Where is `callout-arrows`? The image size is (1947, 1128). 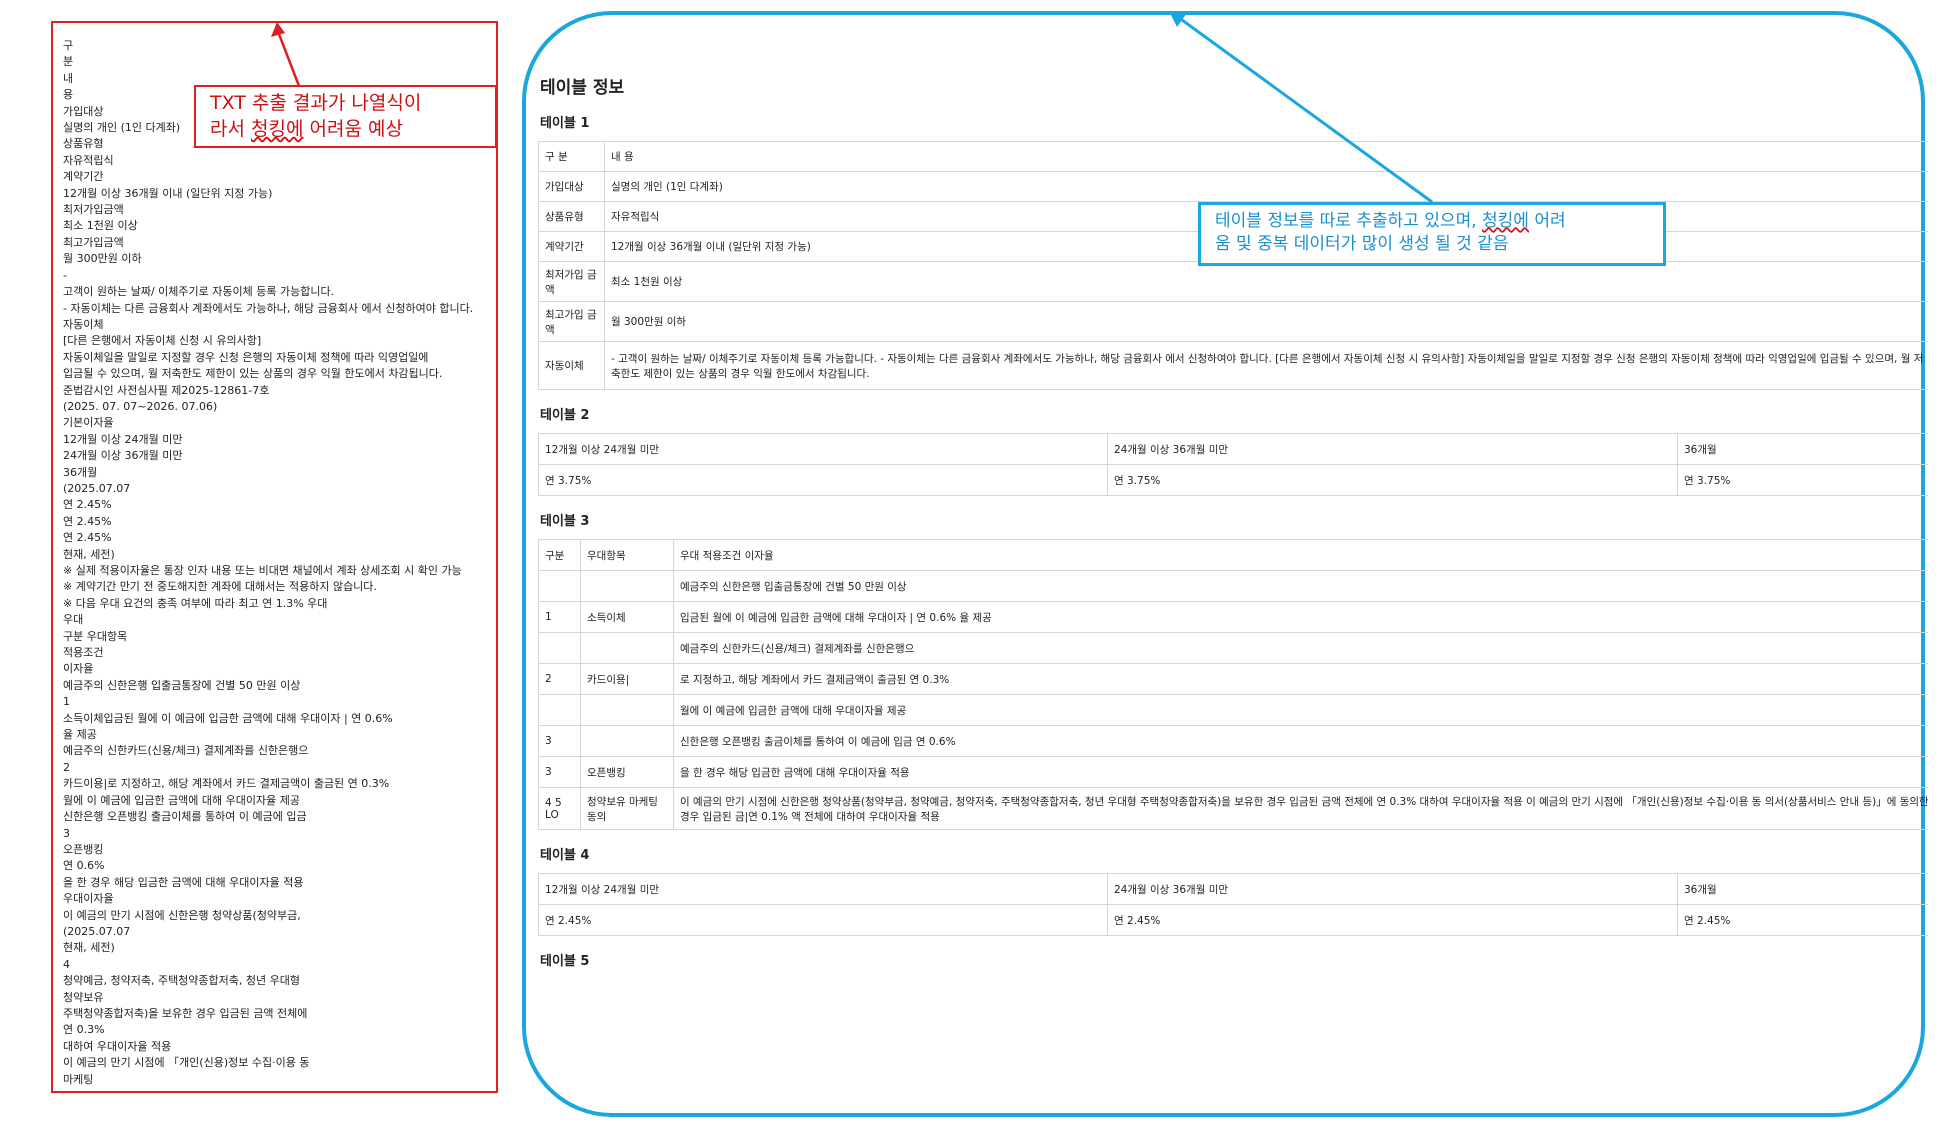
callout-arrows is located at coordinates (852, 107).